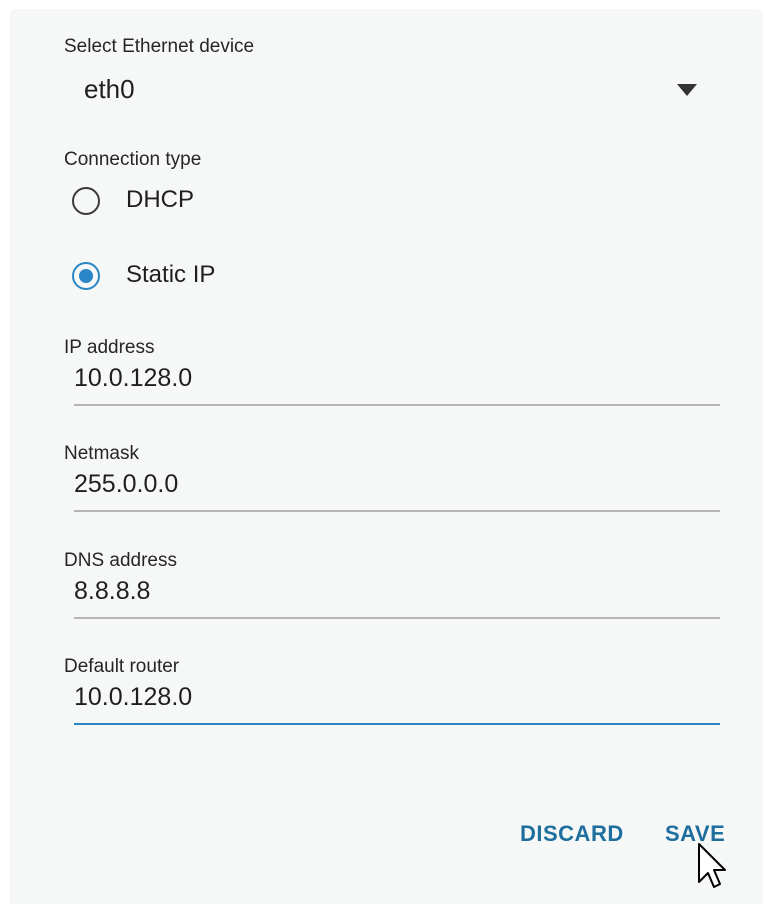  I want to click on default-router-field: Default router, so click(392, 701).